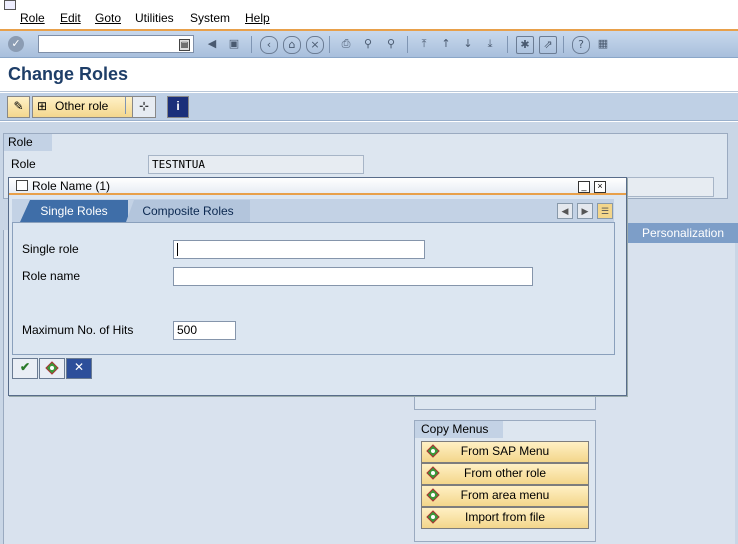 This screenshot has height=544, width=738. What do you see at coordinates (188, 211) in the screenshot?
I see `tab-composite-roles: Composite Roles` at bounding box center [188, 211].